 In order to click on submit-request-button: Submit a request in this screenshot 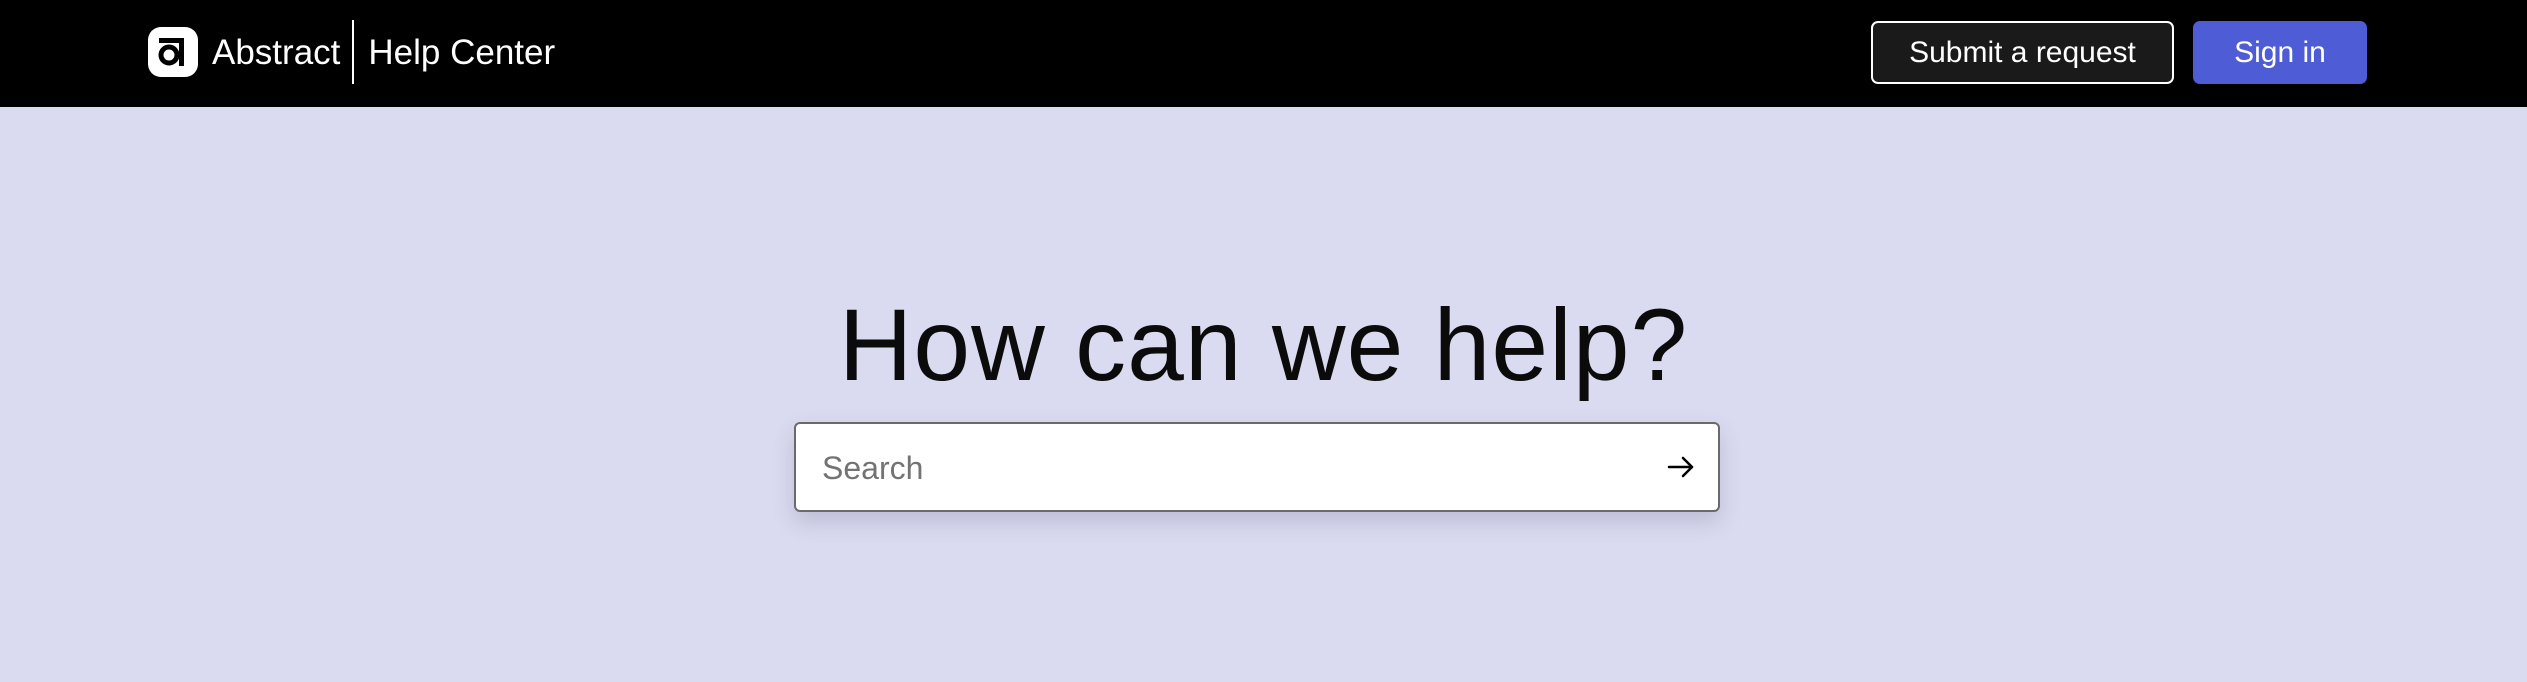, I will do `click(2022, 52)`.